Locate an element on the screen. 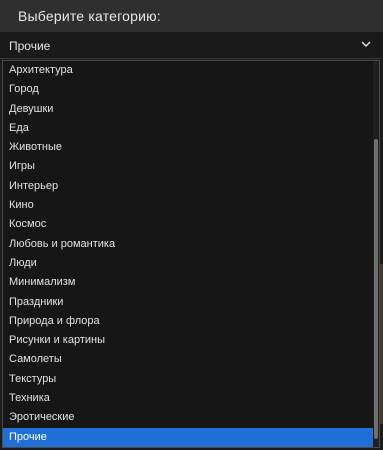 This screenshot has height=450, width=383. category-prompt: Выберите категорию: is located at coordinates (89, 16).